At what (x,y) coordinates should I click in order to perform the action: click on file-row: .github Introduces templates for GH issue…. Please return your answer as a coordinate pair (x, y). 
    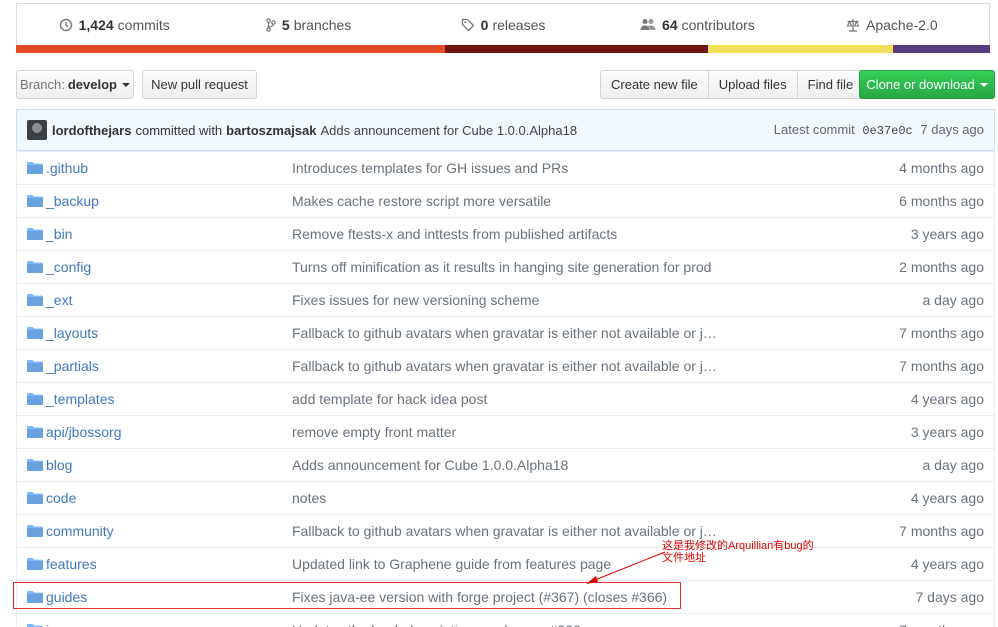
    Looking at the image, I should click on (505, 167).